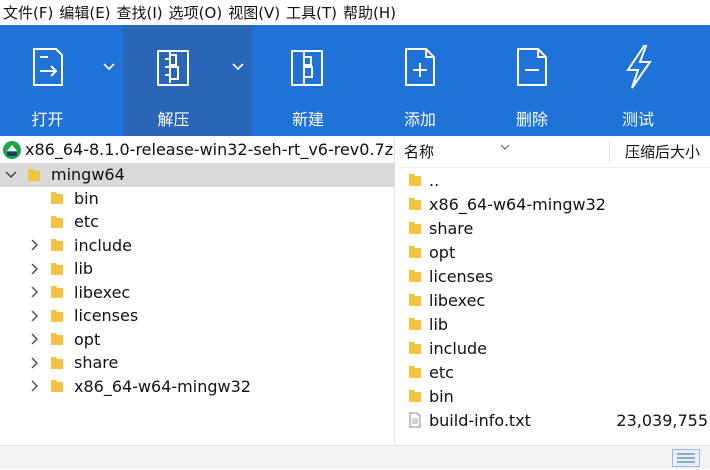 The width and height of the screenshot is (710, 470). What do you see at coordinates (441, 396) in the screenshot?
I see `list-item-name: bin` at bounding box center [441, 396].